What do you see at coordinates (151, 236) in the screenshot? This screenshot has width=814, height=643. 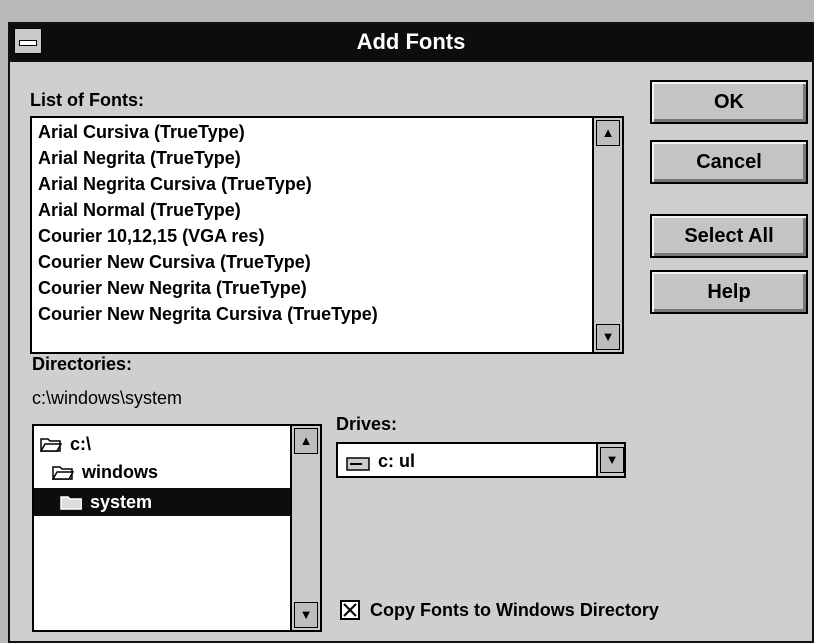 I see `font-item: Courier 10,12,15 (VGA res)` at bounding box center [151, 236].